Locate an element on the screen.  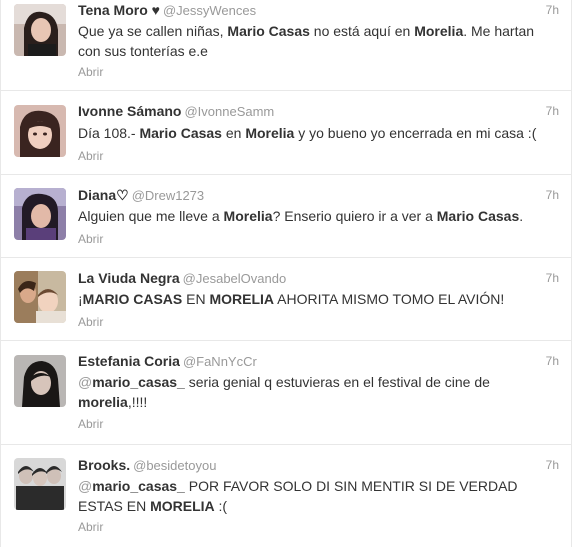
tweet-username: @Drew1273 is located at coordinates (168, 195).